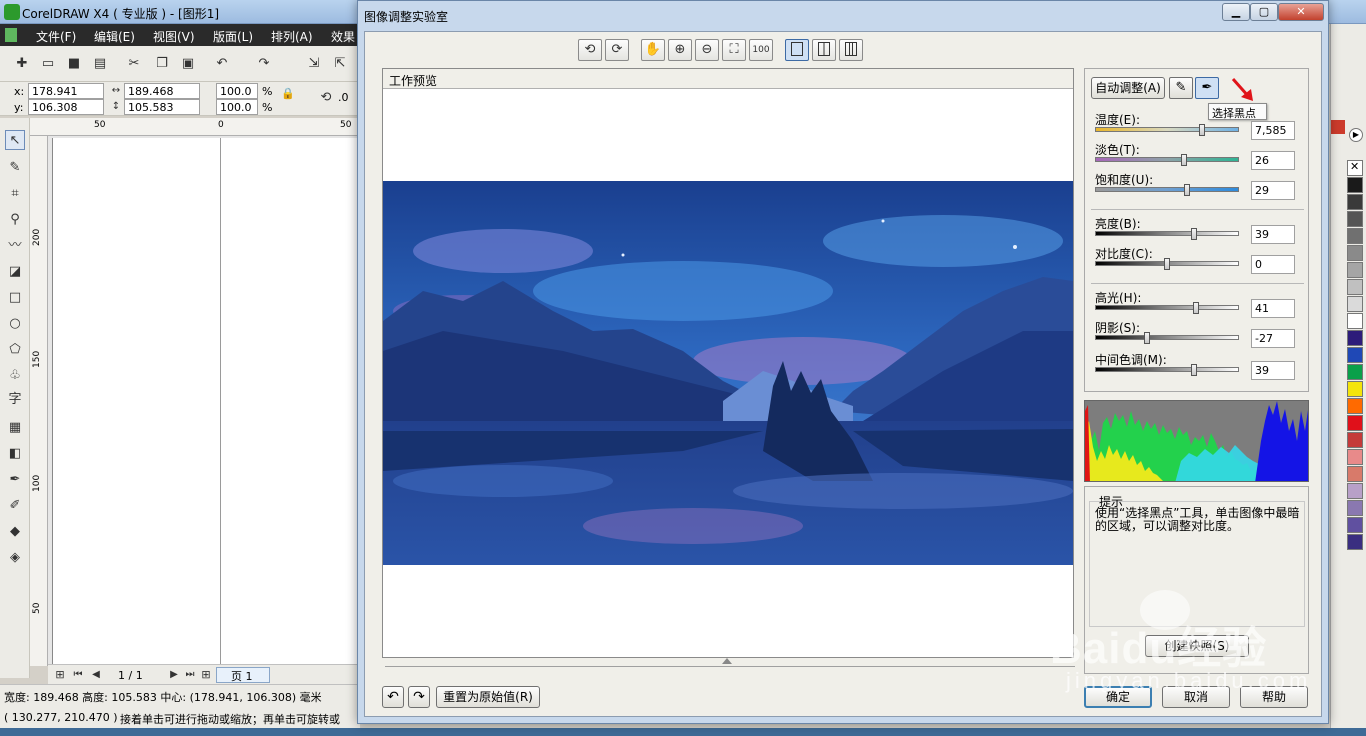 Image resolution: width=1366 pixels, height=736 pixels. I want to click on export-icon: ⇱, so click(340, 64).